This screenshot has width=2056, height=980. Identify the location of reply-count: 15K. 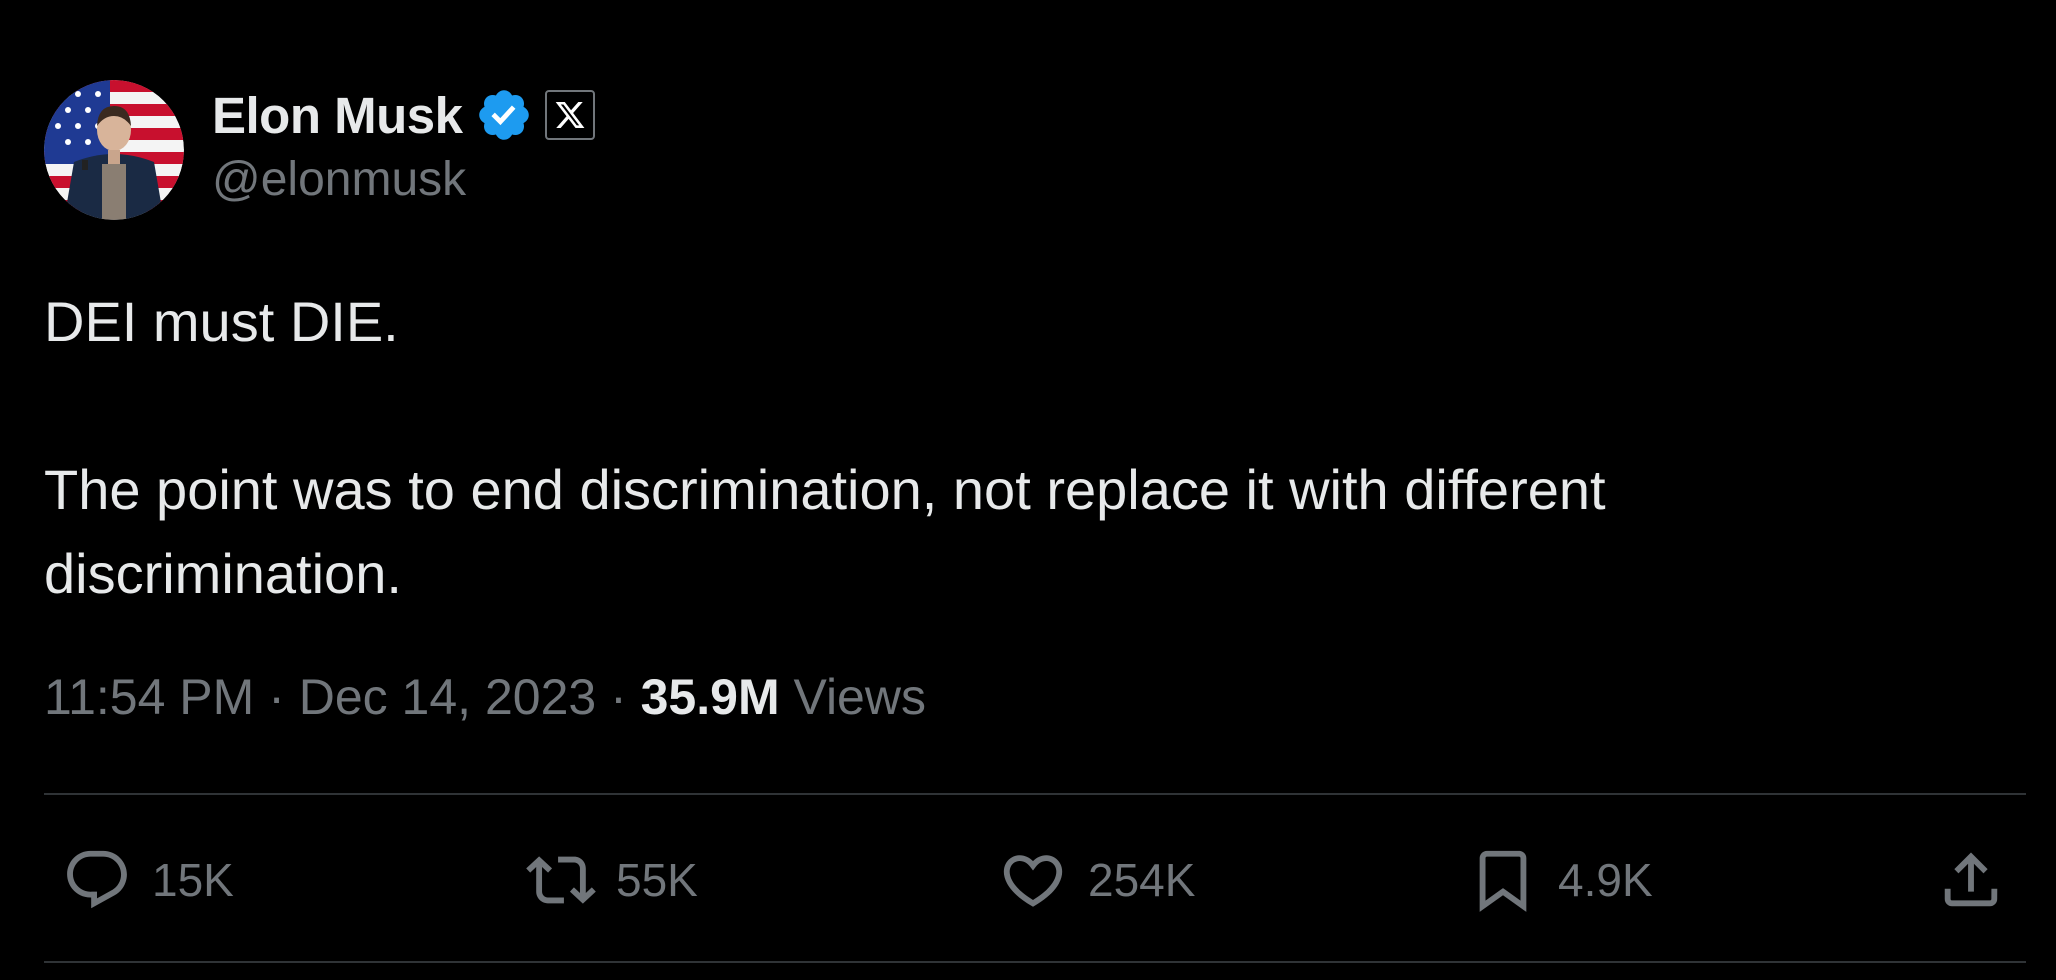
(193, 880).